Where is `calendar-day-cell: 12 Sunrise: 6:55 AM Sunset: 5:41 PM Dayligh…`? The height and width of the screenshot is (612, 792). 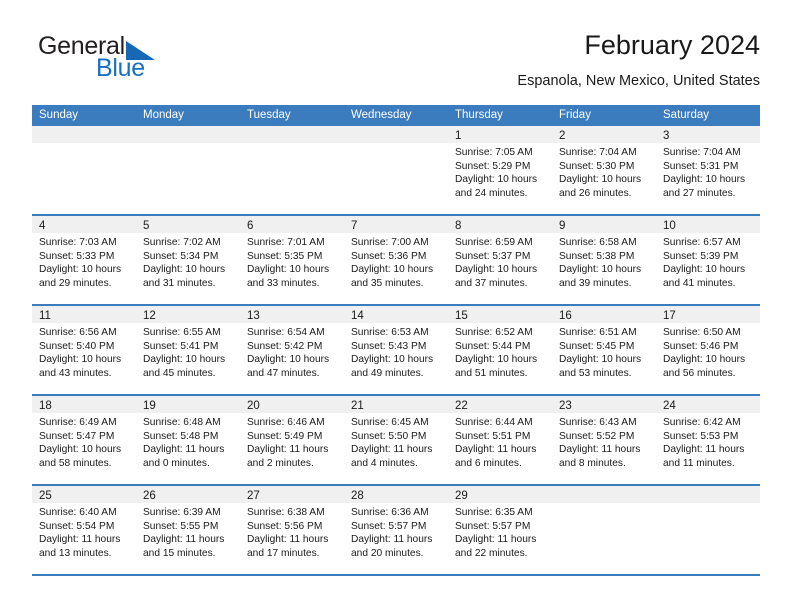 calendar-day-cell: 12 Sunrise: 6:55 AM Sunset: 5:41 PM Dayligh… is located at coordinates (188, 350).